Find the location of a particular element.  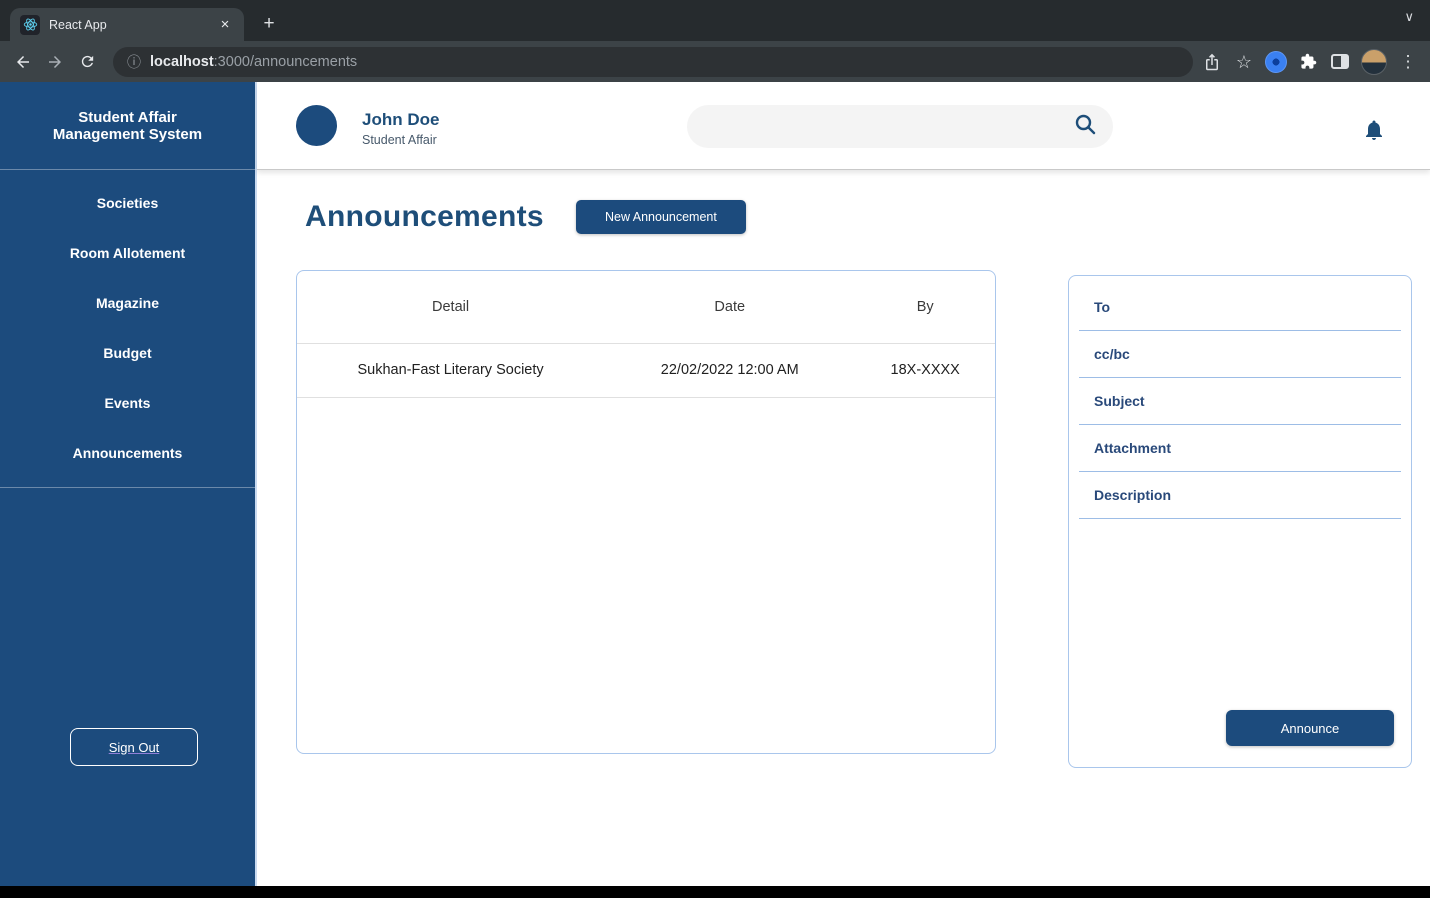

column-header-by: By is located at coordinates (925, 307).